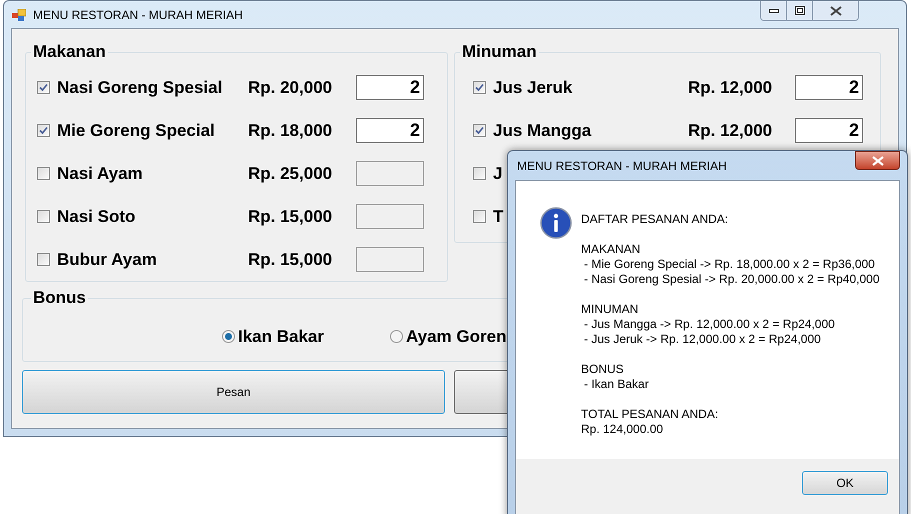 Image resolution: width=911 pixels, height=514 pixels. Describe the element at coordinates (59, 298) in the screenshot. I see `group-title: Bonus` at that location.